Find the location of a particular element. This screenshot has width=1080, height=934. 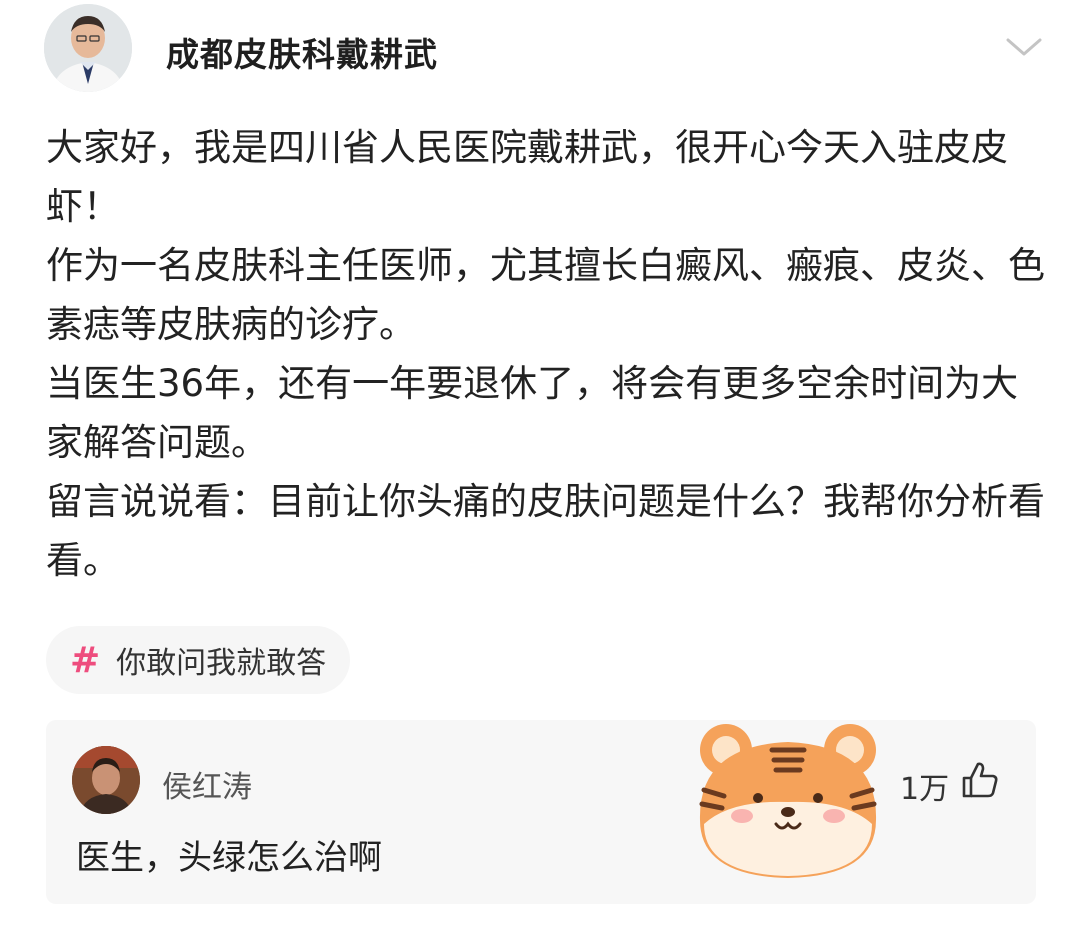

hashtag-icon: # is located at coordinates (85, 660).